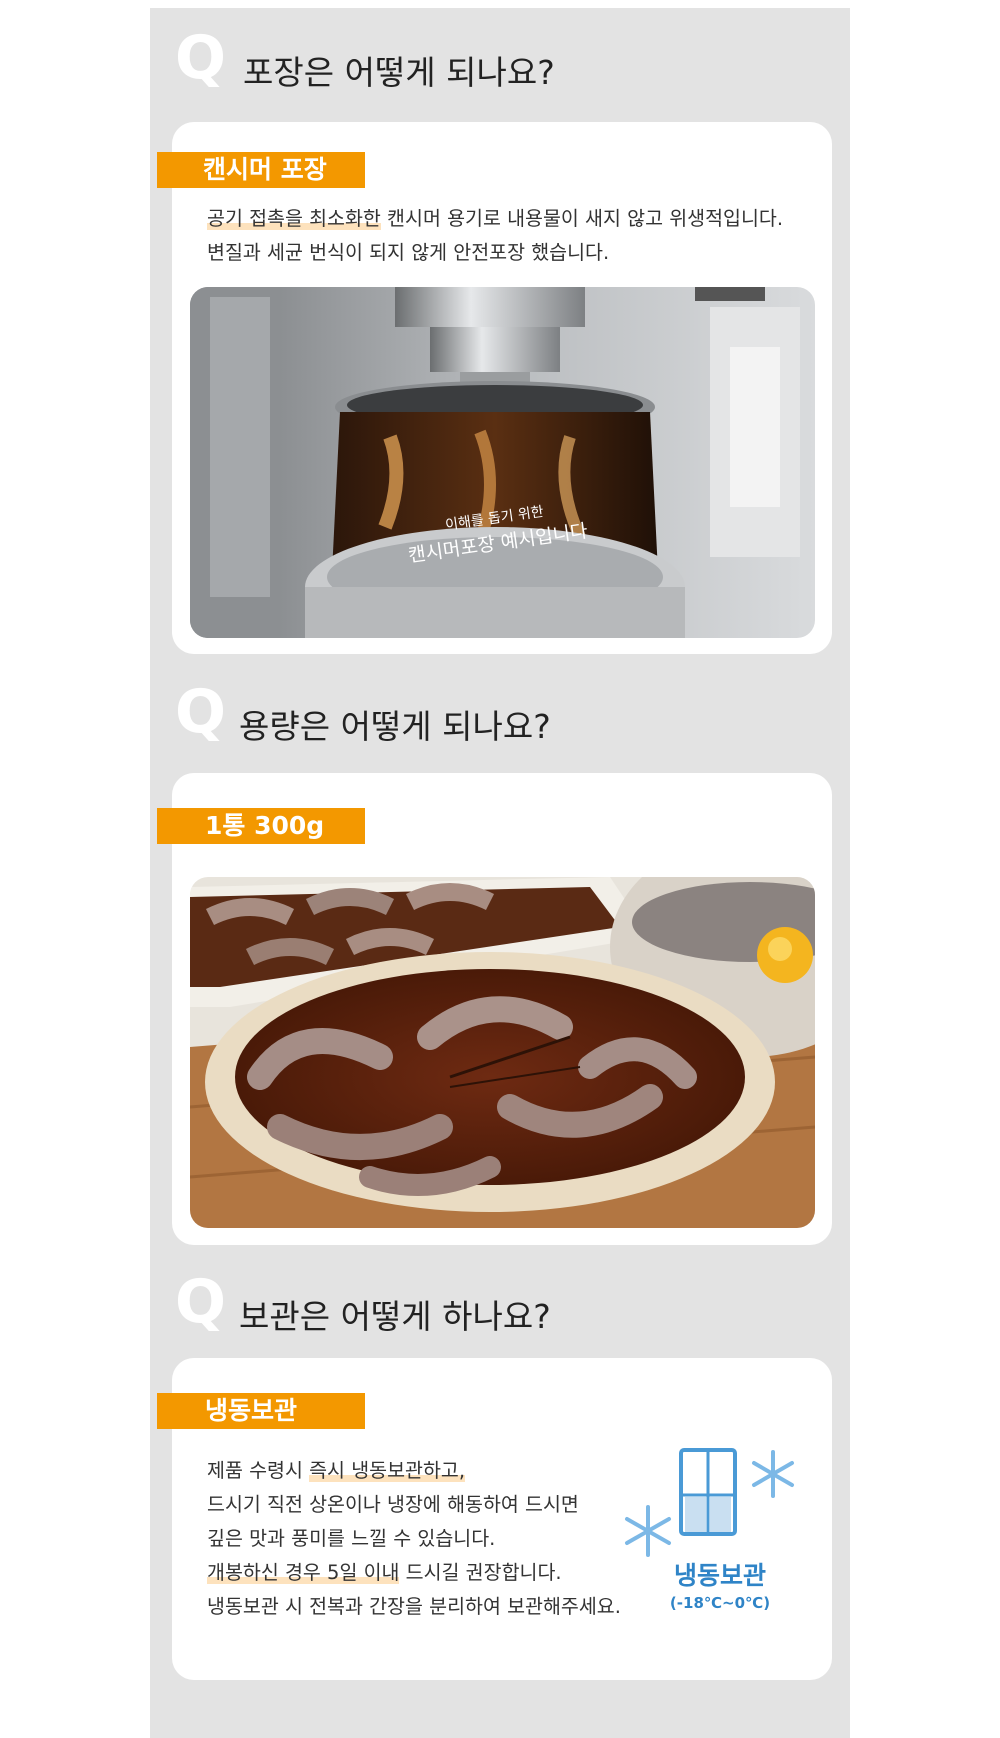 Image resolution: width=1000 pixels, height=1738 pixels. What do you see at coordinates (582, 218) in the screenshot?
I see `description-text: 캔시머 용기로 내용물이 새지 않고 위생적입니다.` at bounding box center [582, 218].